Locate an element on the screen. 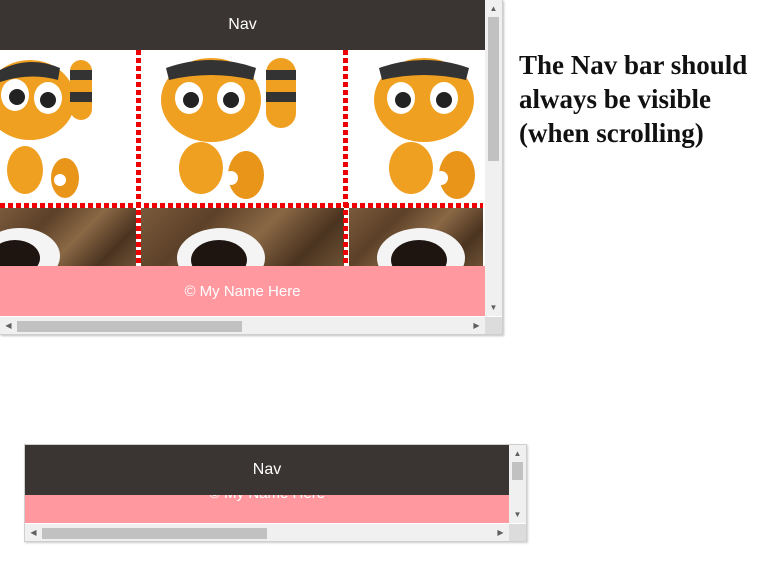 The height and width of the screenshot is (585, 760). narrow-viewport-frame: © My Name Here Nav ▲ ▼ ◀ ▶ is located at coordinates (275, 493).